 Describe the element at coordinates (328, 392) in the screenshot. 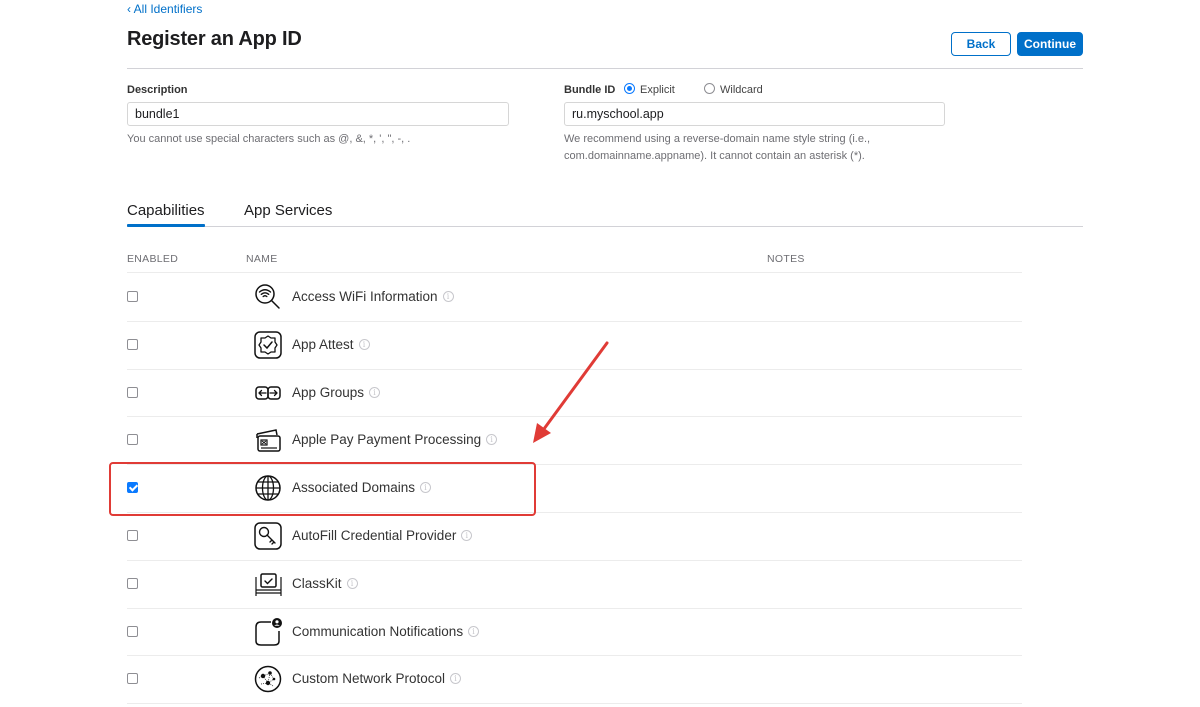

I see `capability-name: App Groups` at that location.